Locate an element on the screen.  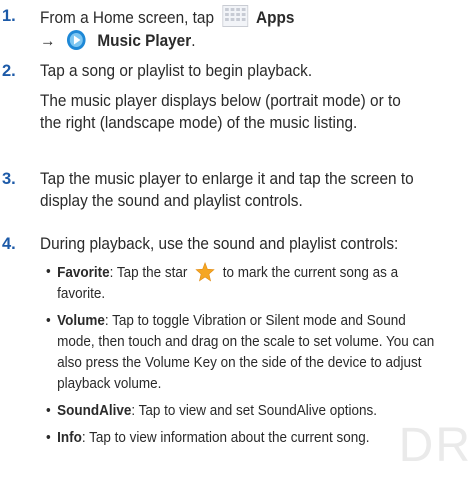
star-icon is located at coordinates (205, 272).